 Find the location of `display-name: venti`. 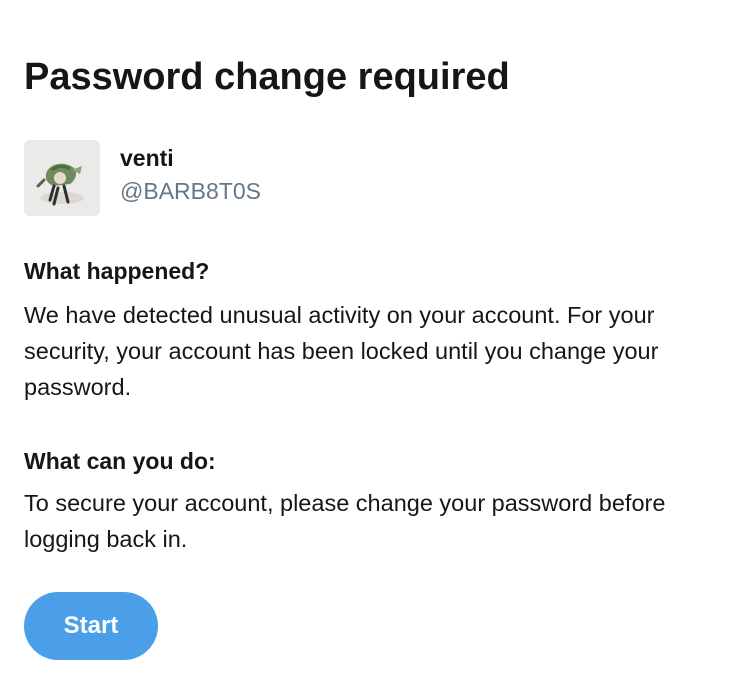

display-name: venti is located at coordinates (147, 158).